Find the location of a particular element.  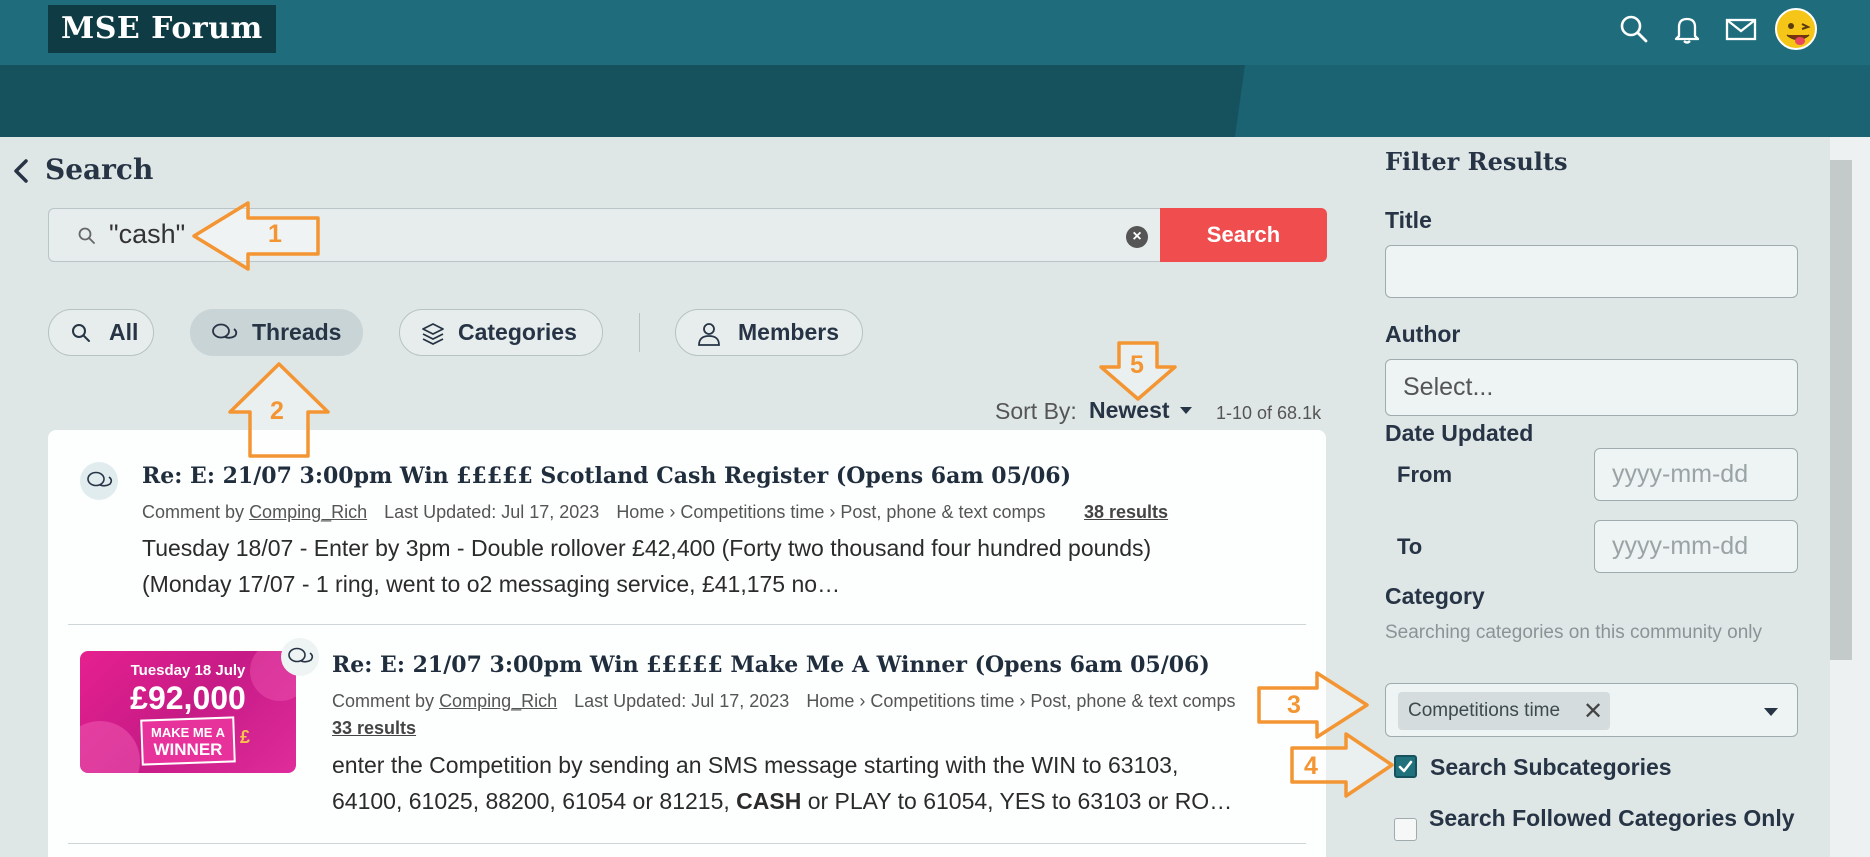

annotation-number: 2 is located at coordinates (277, 411).